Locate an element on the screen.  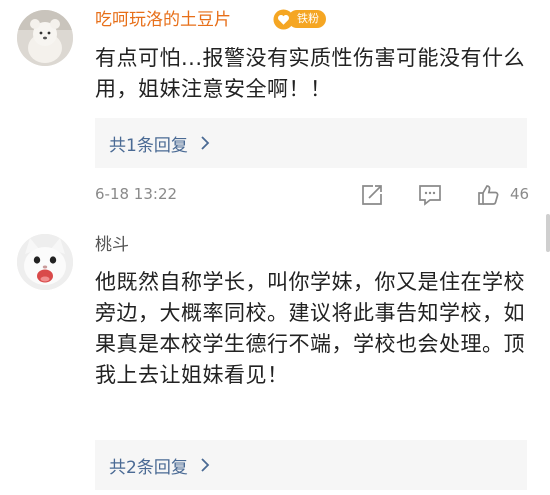
thumbs-up-icon is located at coordinates (488, 195).